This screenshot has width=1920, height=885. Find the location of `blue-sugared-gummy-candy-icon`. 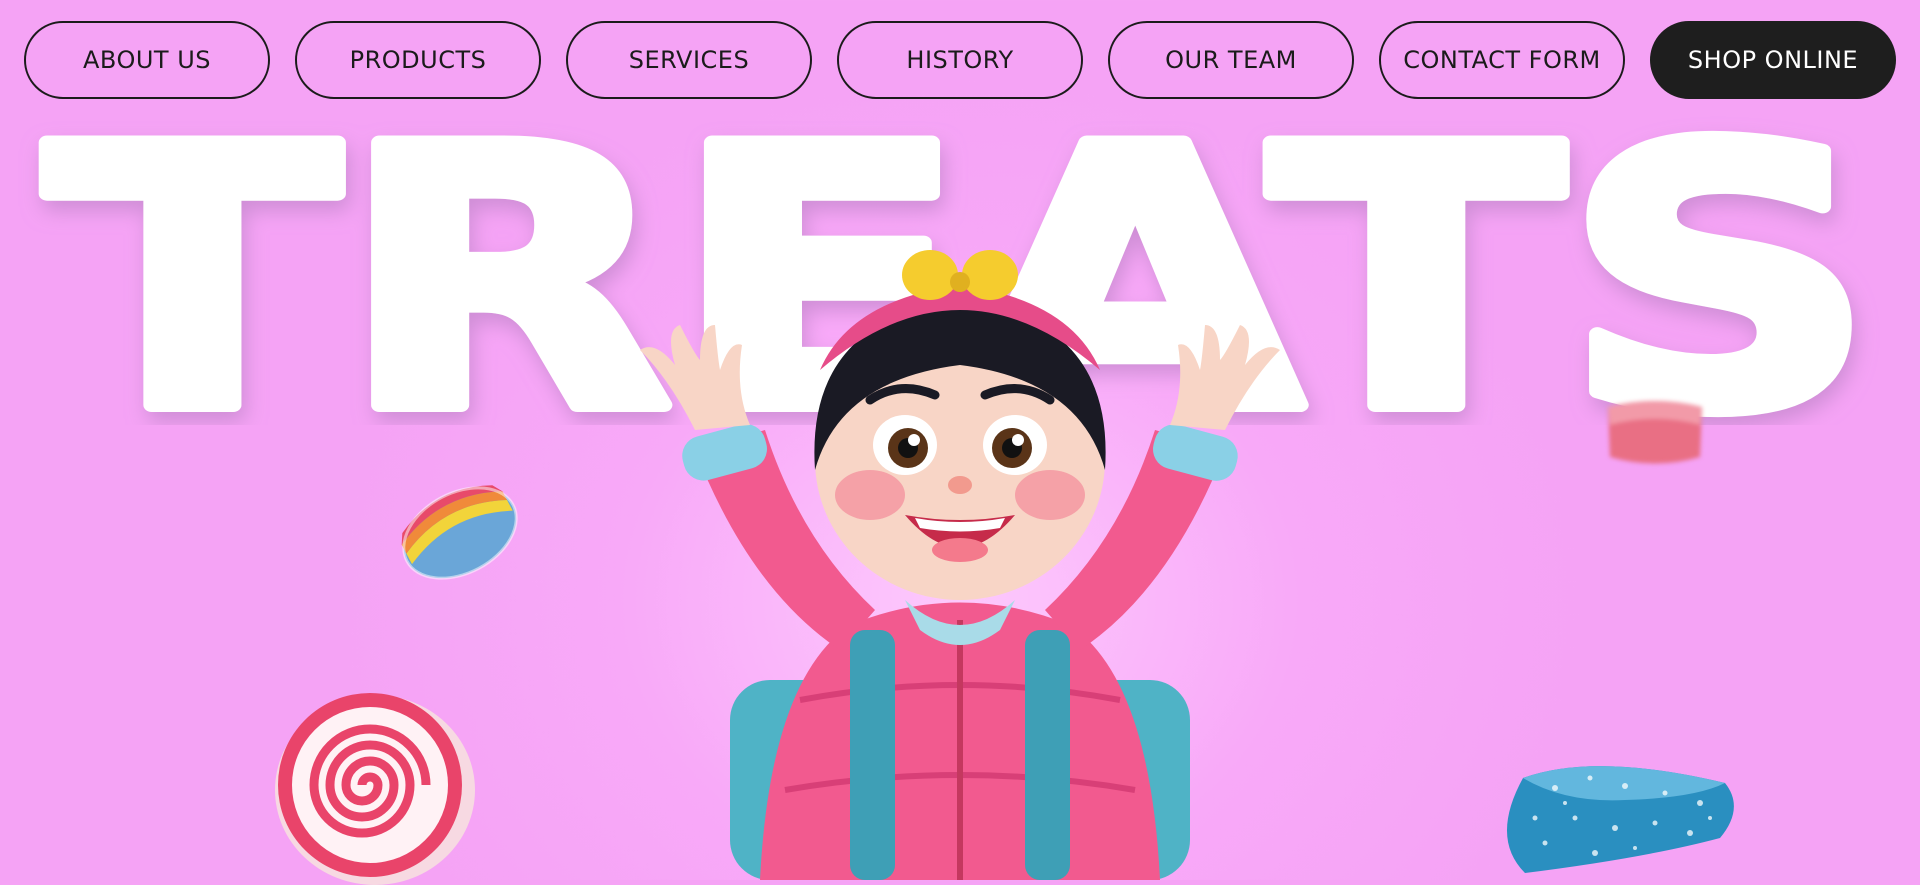

blue-sugared-gummy-candy-icon is located at coordinates (1620, 819).